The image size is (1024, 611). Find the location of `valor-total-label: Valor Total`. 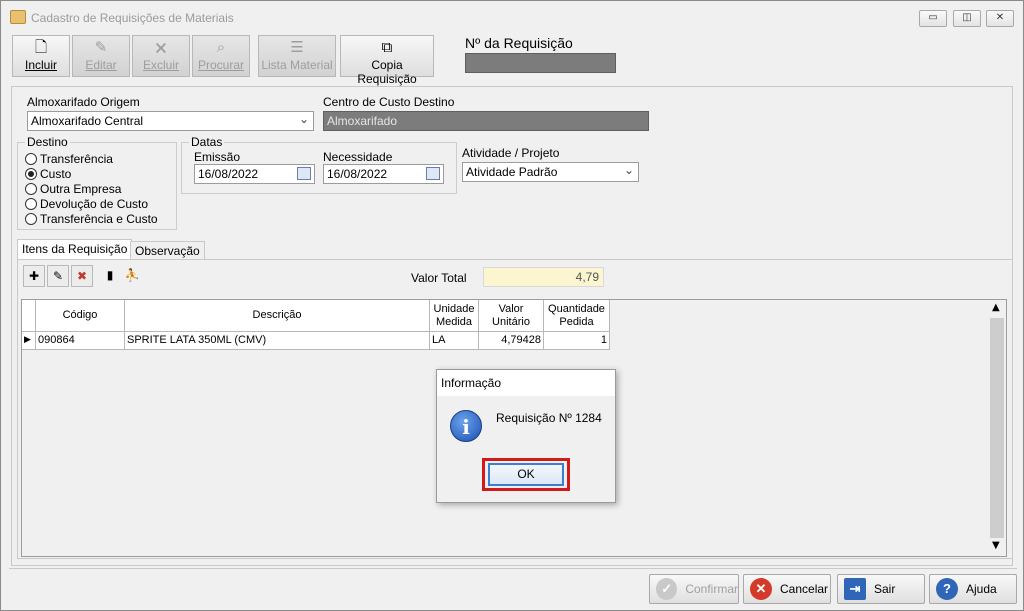

valor-total-label: Valor Total is located at coordinates (439, 278).